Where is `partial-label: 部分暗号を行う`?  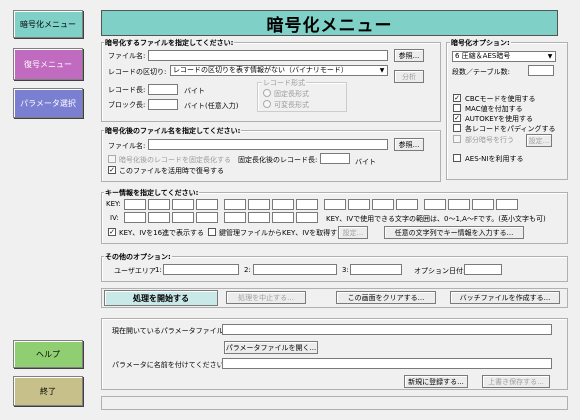 partial-label: 部分暗号を行う is located at coordinates (489, 140).